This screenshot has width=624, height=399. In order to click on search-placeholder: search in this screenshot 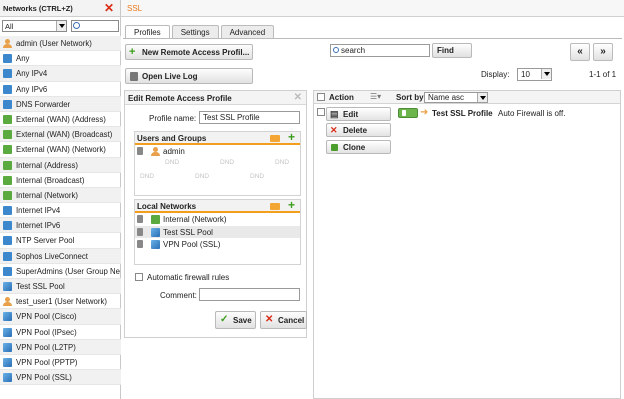, I will do `click(353, 50)`.